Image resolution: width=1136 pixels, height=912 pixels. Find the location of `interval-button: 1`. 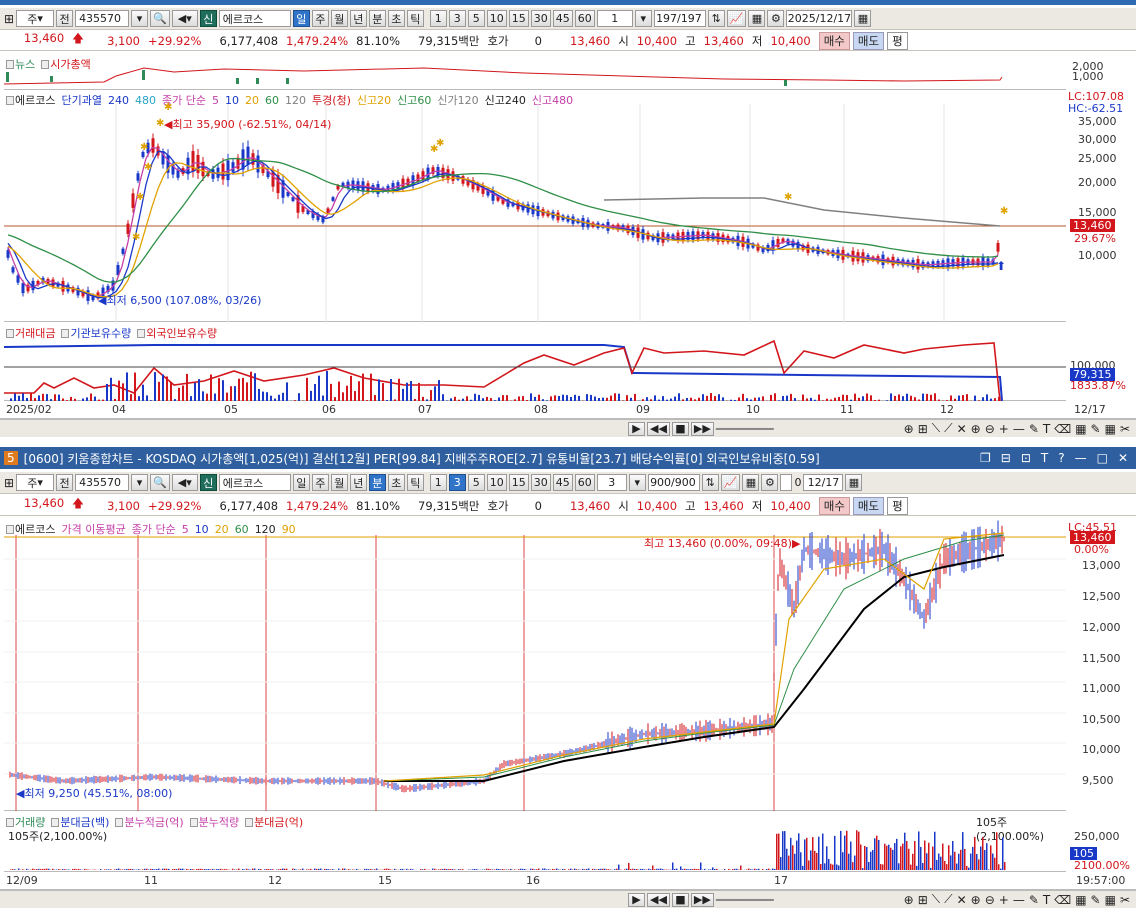

interval-button: 1 is located at coordinates (438, 482).